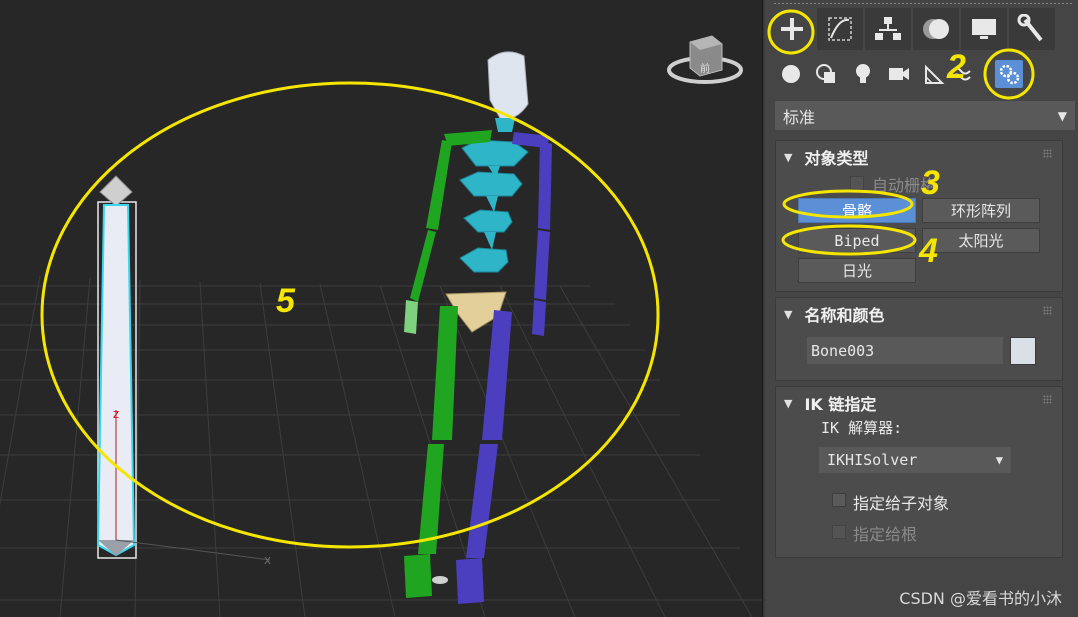  What do you see at coordinates (930, 183) in the screenshot?
I see `annotation-number-3: 3` at bounding box center [930, 183].